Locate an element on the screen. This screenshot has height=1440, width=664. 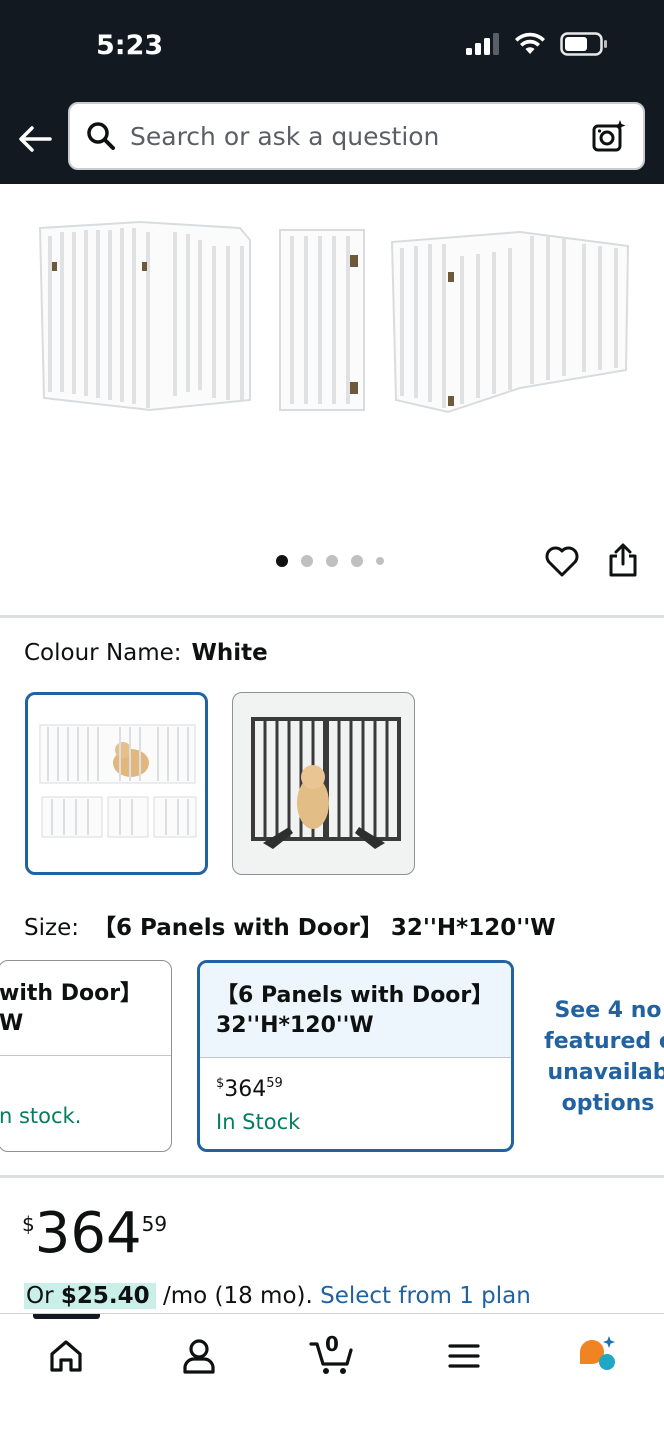
carousel-dots is located at coordinates (330, 561).